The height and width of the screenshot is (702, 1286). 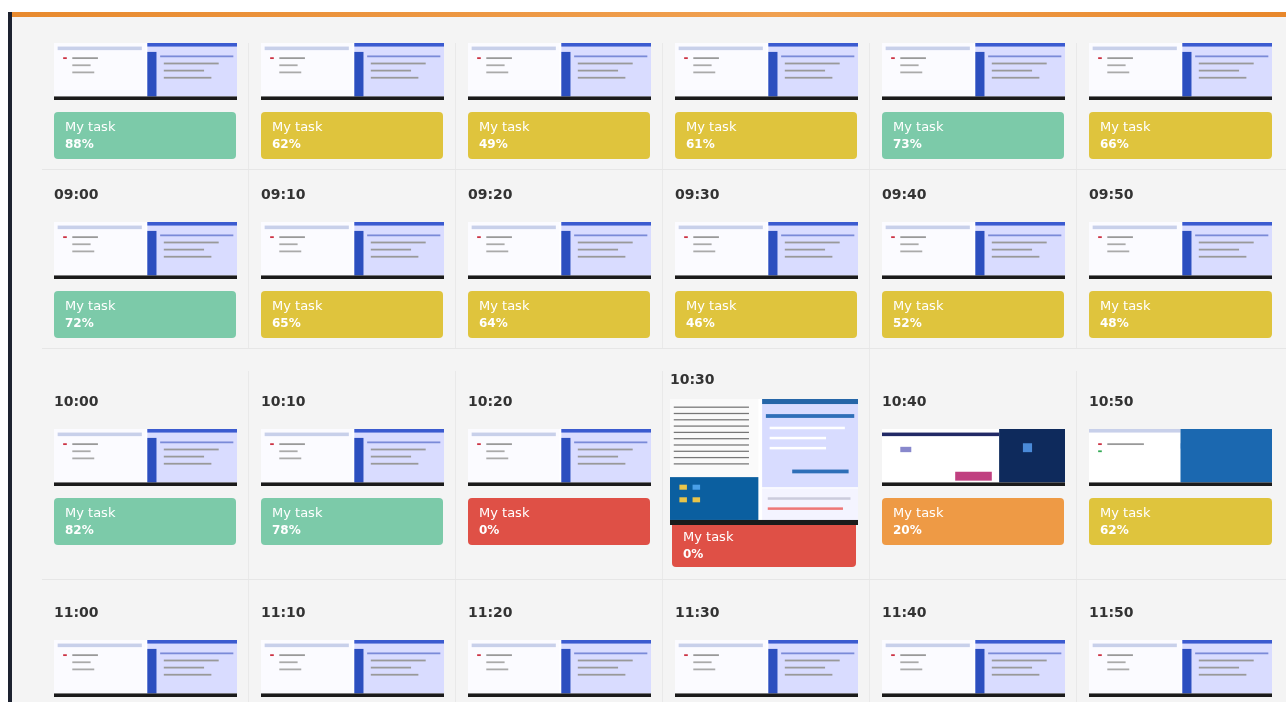 I want to click on task-card: My task 72%, so click(x=145, y=314).